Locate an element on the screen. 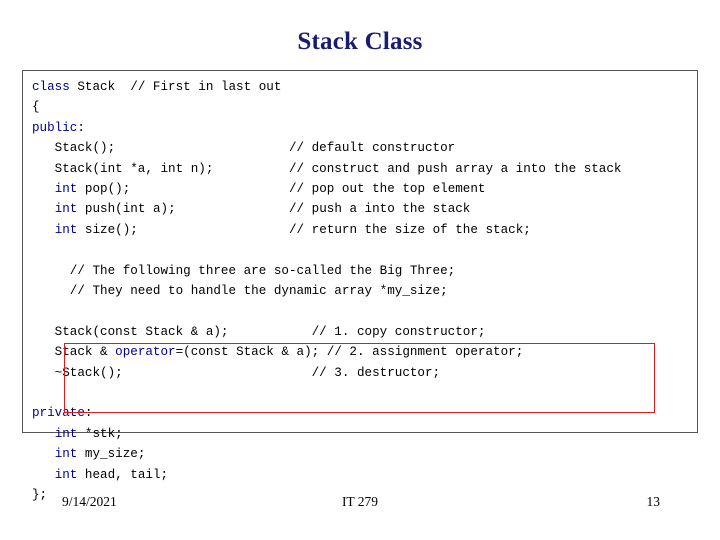 This screenshot has width=720, height=540. code-keyword: operator is located at coordinates (145, 352).